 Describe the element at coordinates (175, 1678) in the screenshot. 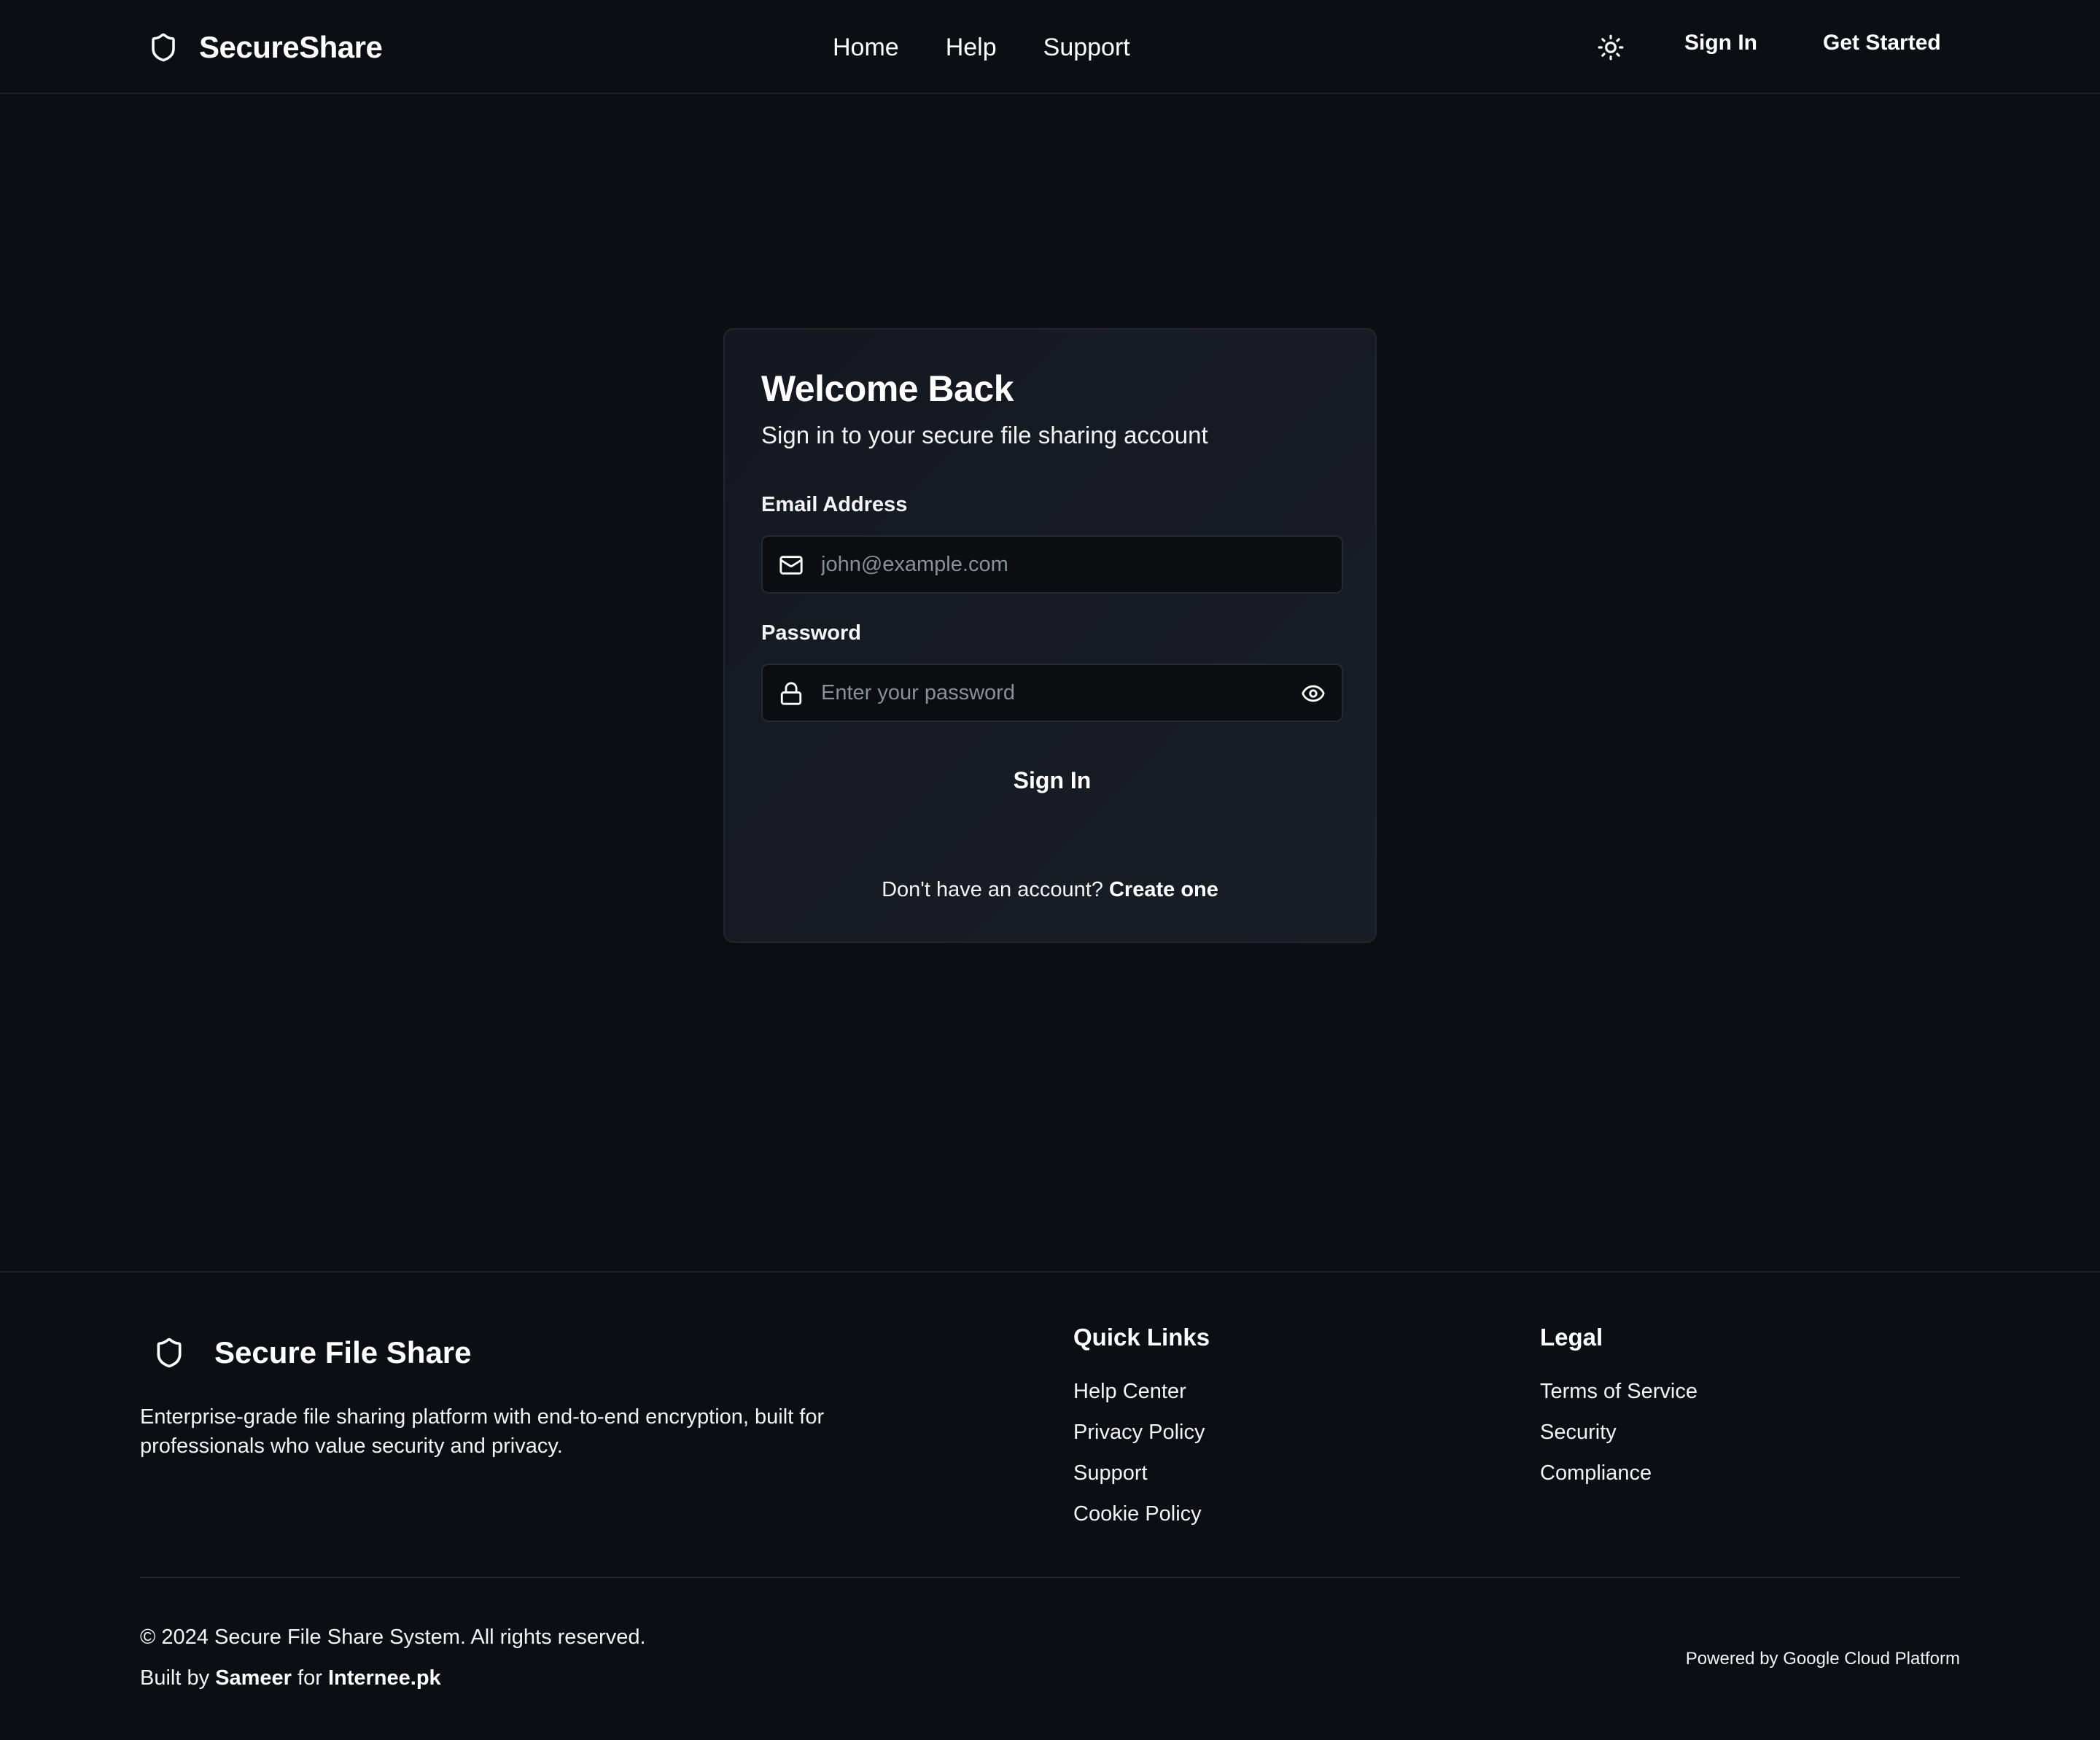

I see `built-by-prefix: Built by` at that location.